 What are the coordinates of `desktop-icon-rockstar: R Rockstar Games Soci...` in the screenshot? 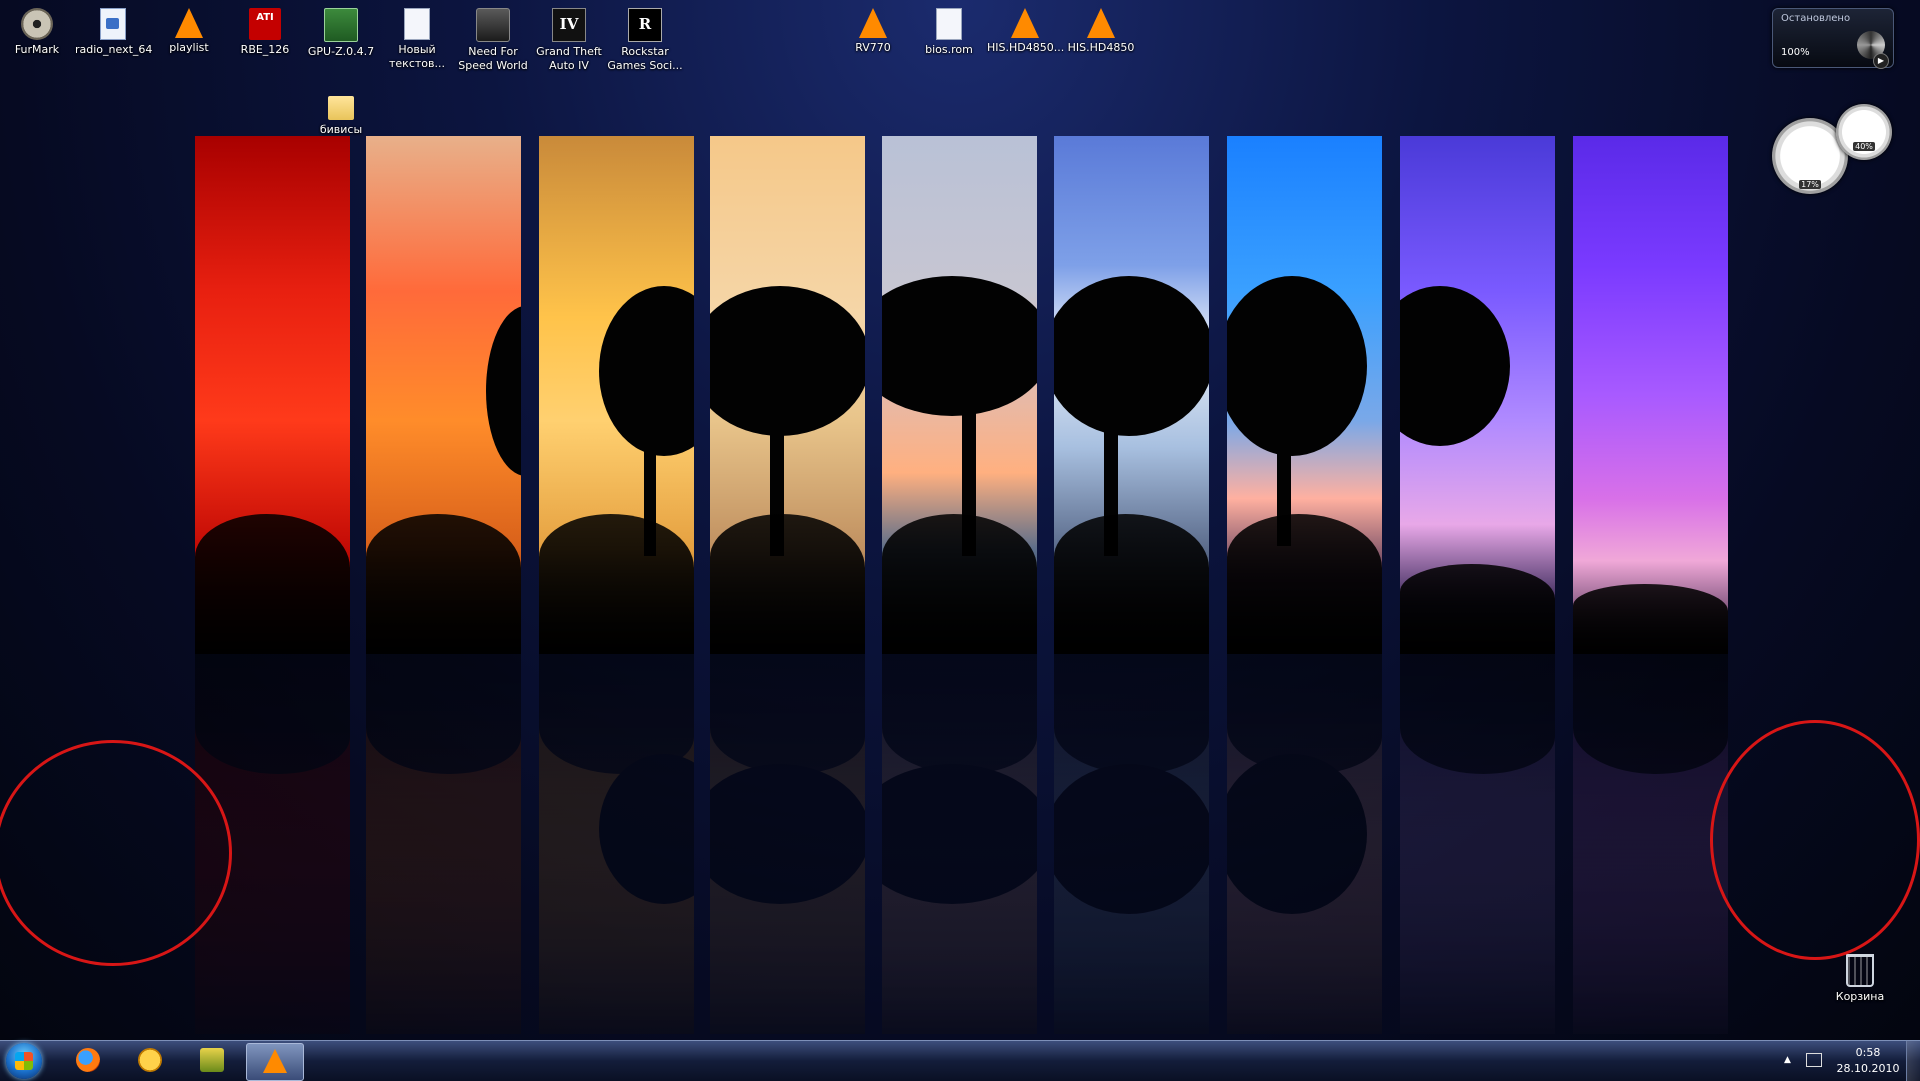 It's located at (645, 37).